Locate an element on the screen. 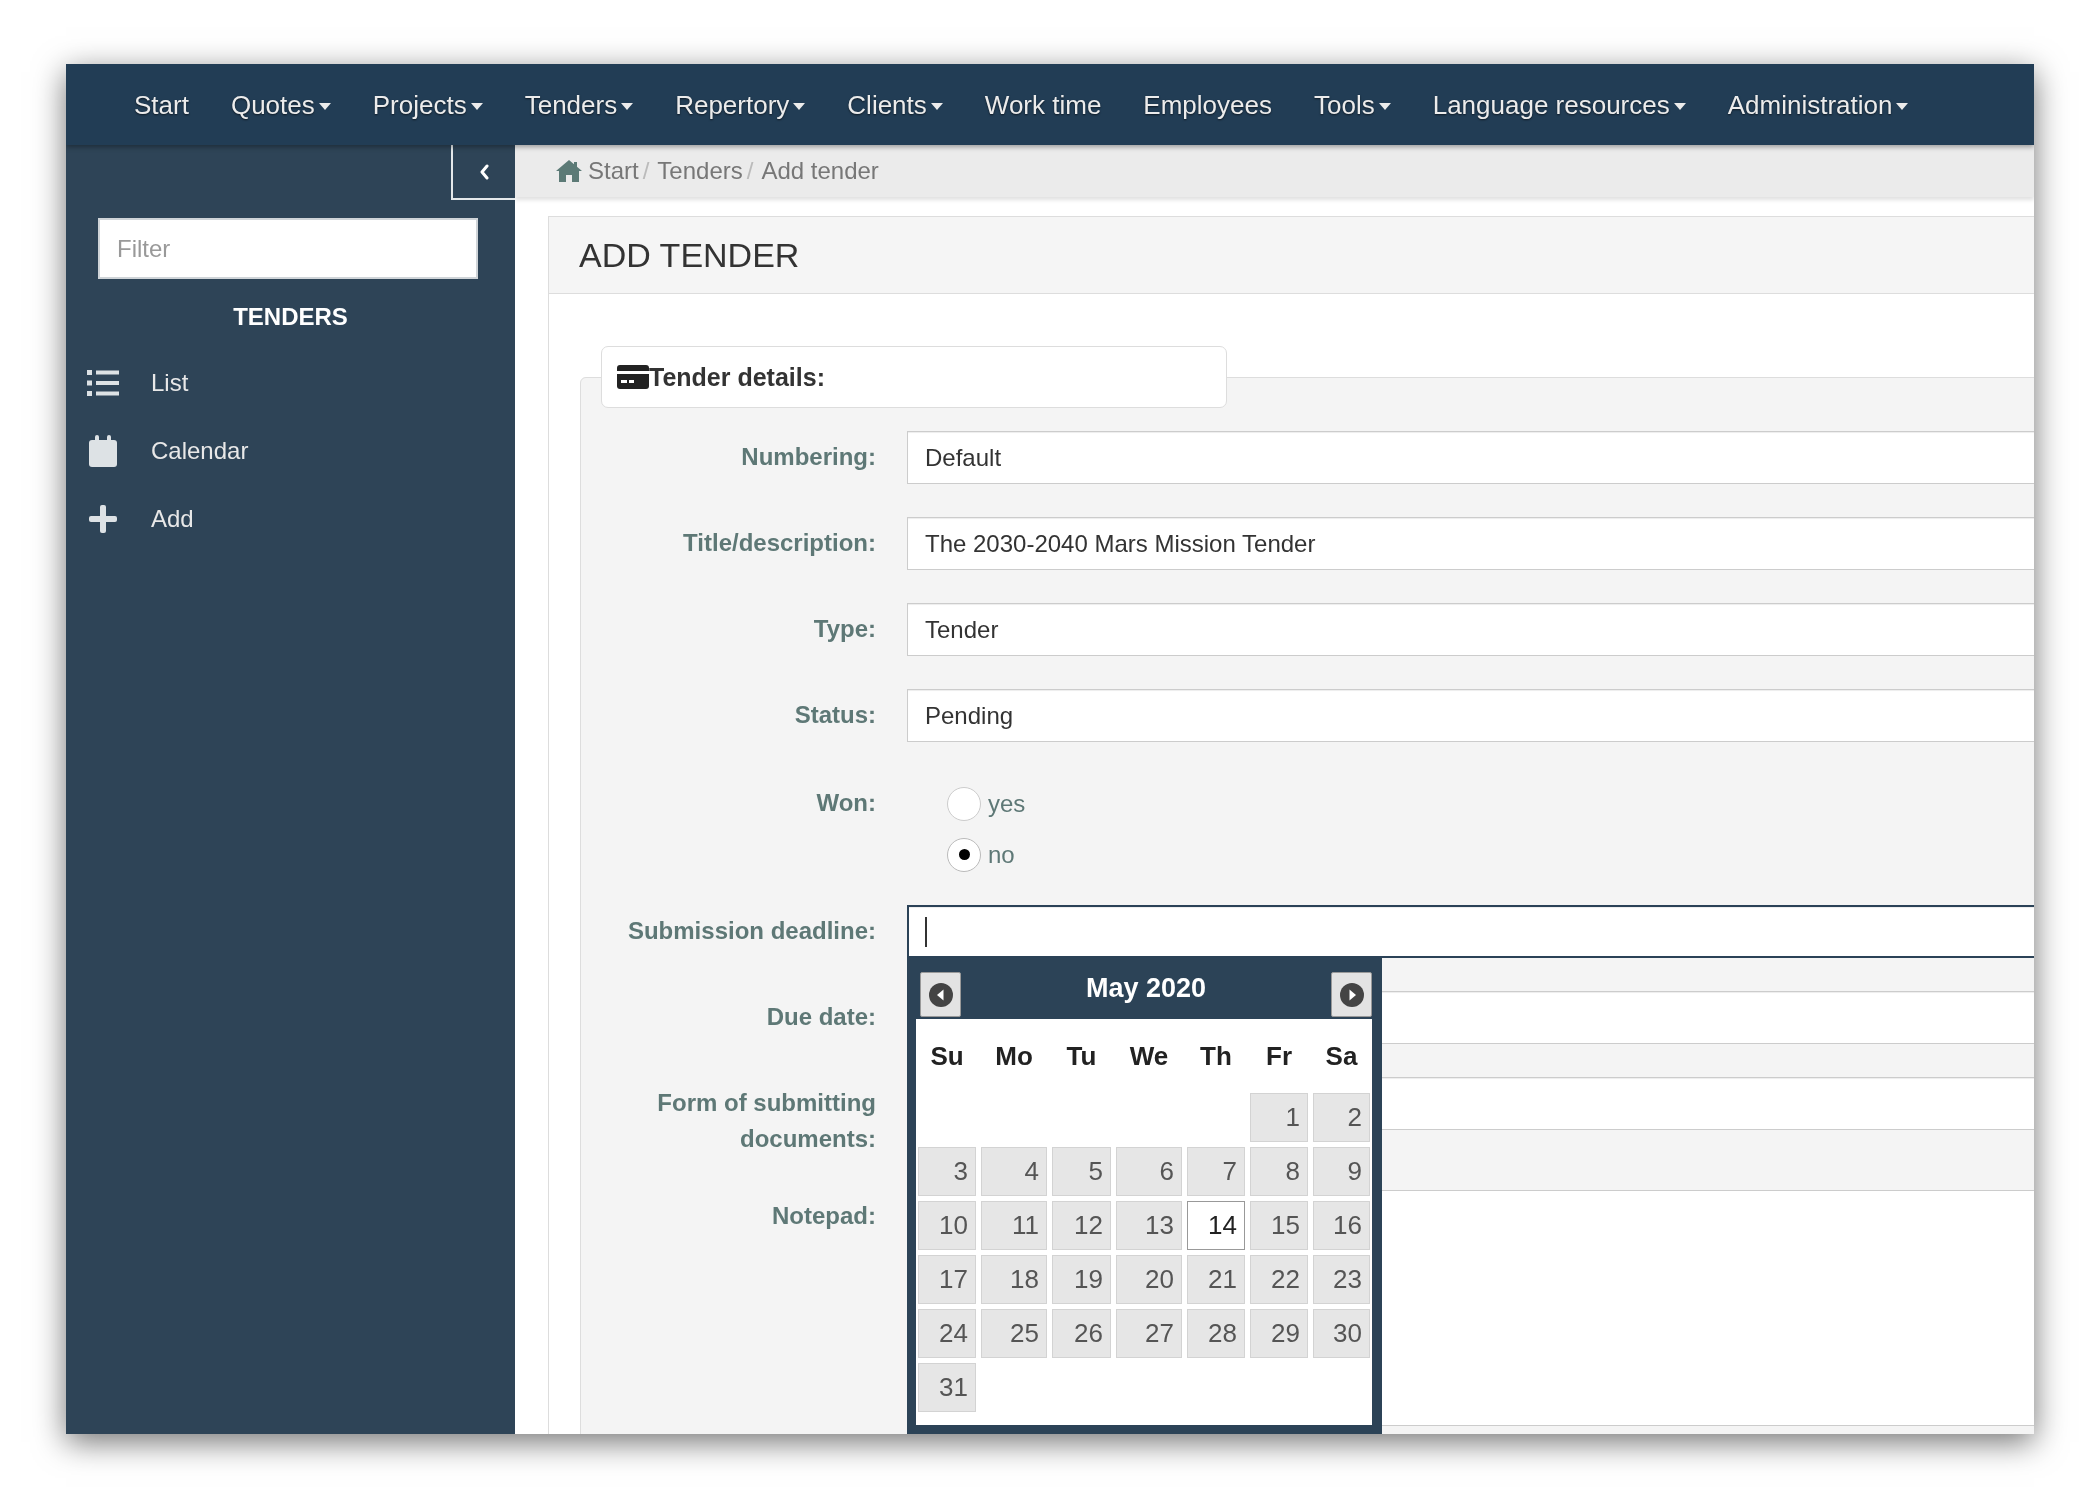  day-cell: 1 is located at coordinates (1279, 1117).